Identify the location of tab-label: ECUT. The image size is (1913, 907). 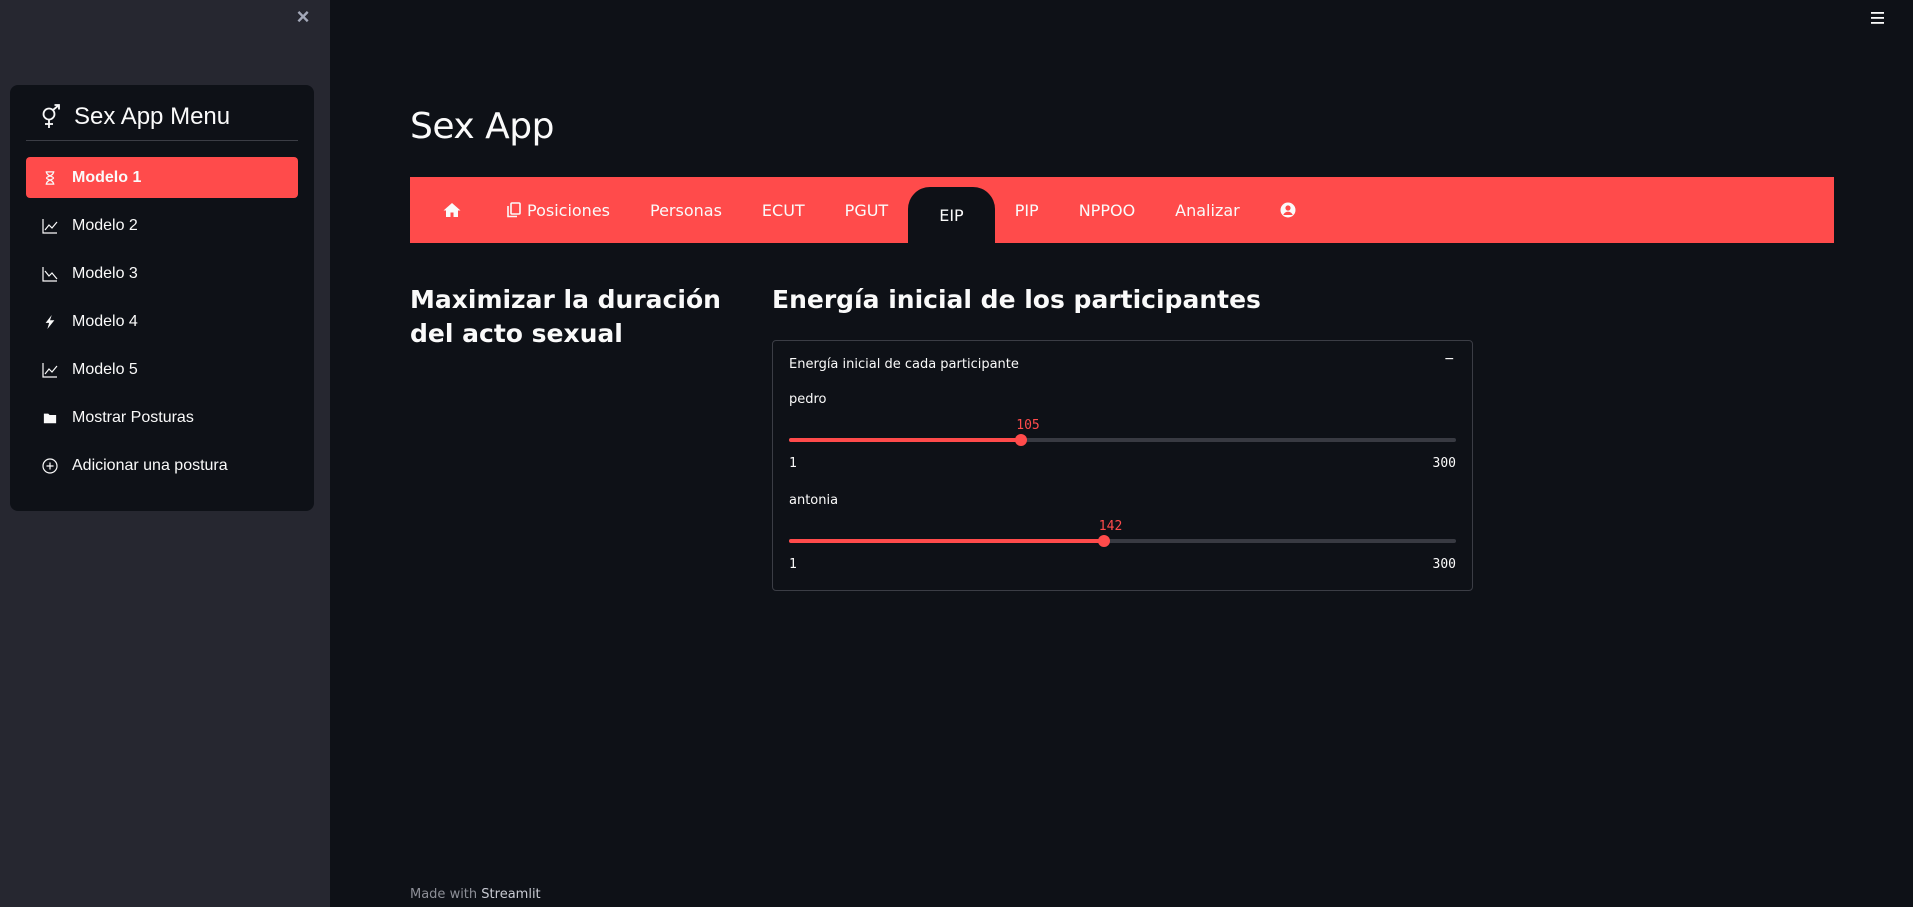
(783, 210).